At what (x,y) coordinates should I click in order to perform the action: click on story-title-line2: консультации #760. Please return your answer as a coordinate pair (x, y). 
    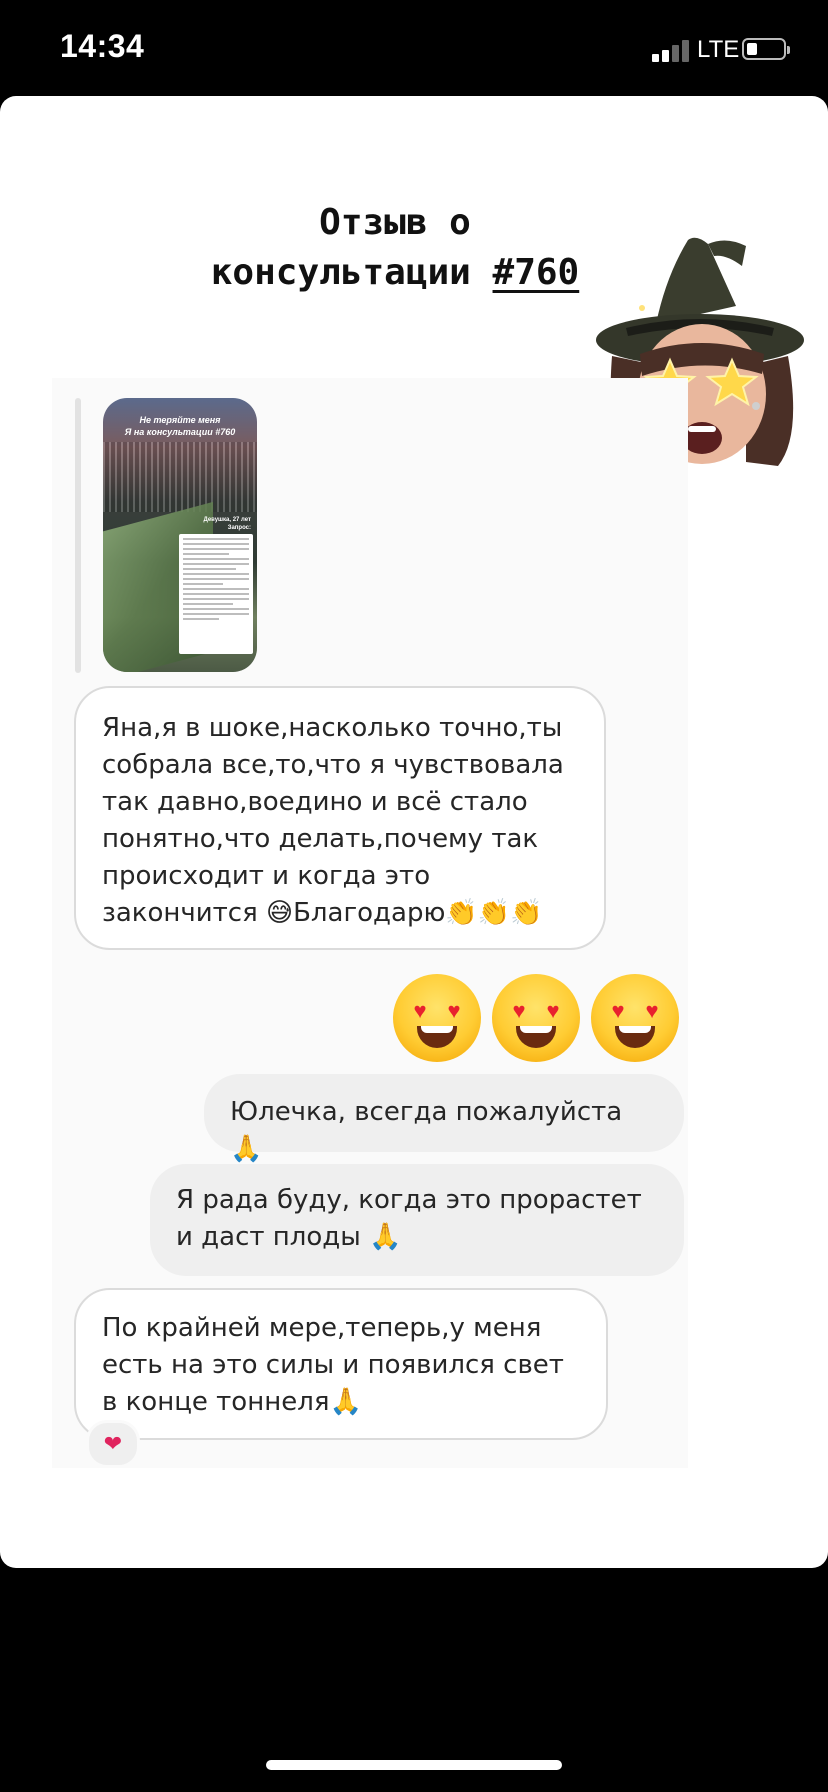
    Looking at the image, I should click on (395, 273).